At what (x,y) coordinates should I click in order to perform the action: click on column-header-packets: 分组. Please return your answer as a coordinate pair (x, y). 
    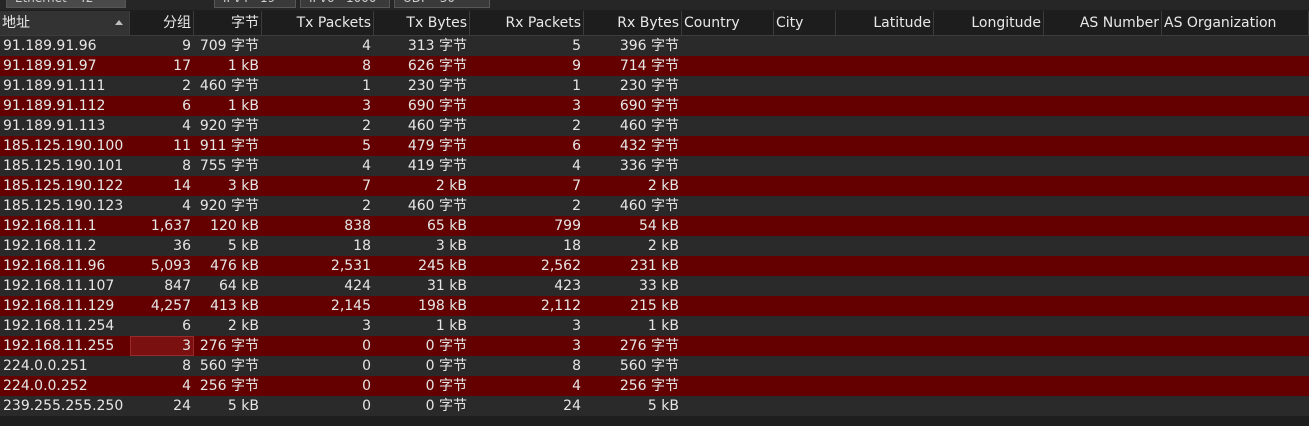
    Looking at the image, I should click on (162, 23).